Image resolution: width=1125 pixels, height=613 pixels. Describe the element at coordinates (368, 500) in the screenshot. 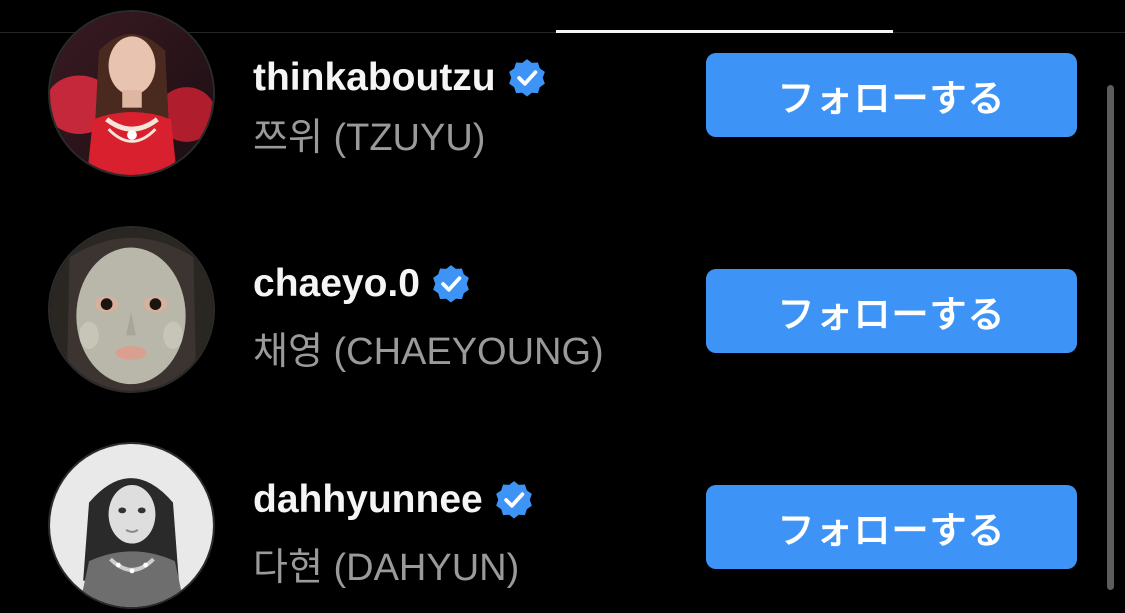

I see `username: dahhyunnee` at that location.